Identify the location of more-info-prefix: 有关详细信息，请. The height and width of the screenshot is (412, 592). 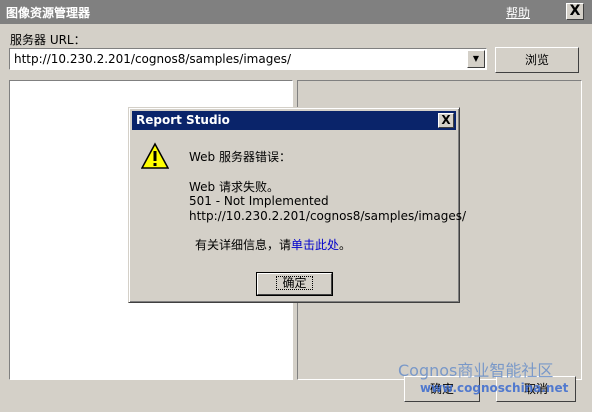
(243, 245).